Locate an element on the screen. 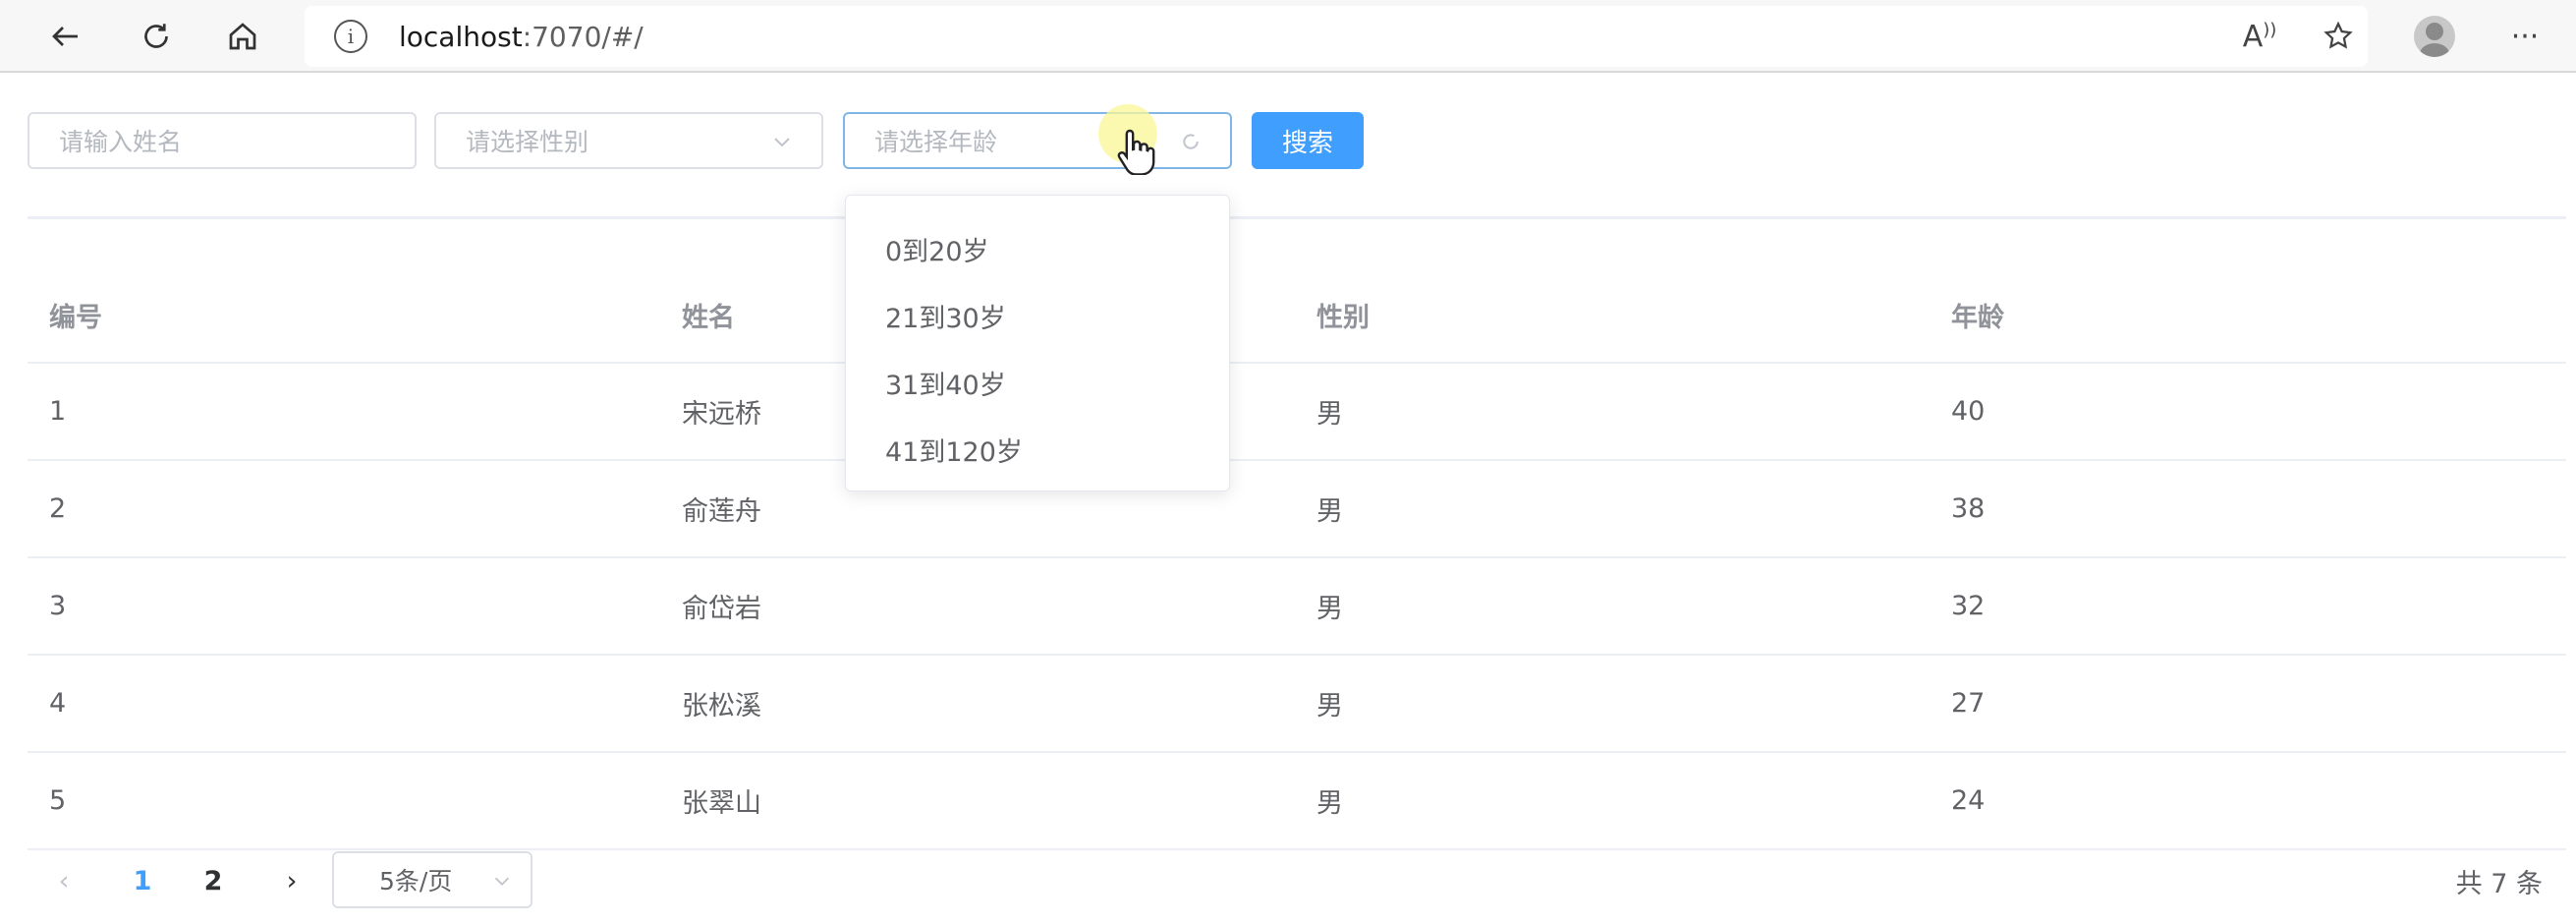 Image resolution: width=2576 pixels, height=924 pixels. header-gender: 性别 is located at coordinates (1343, 314).